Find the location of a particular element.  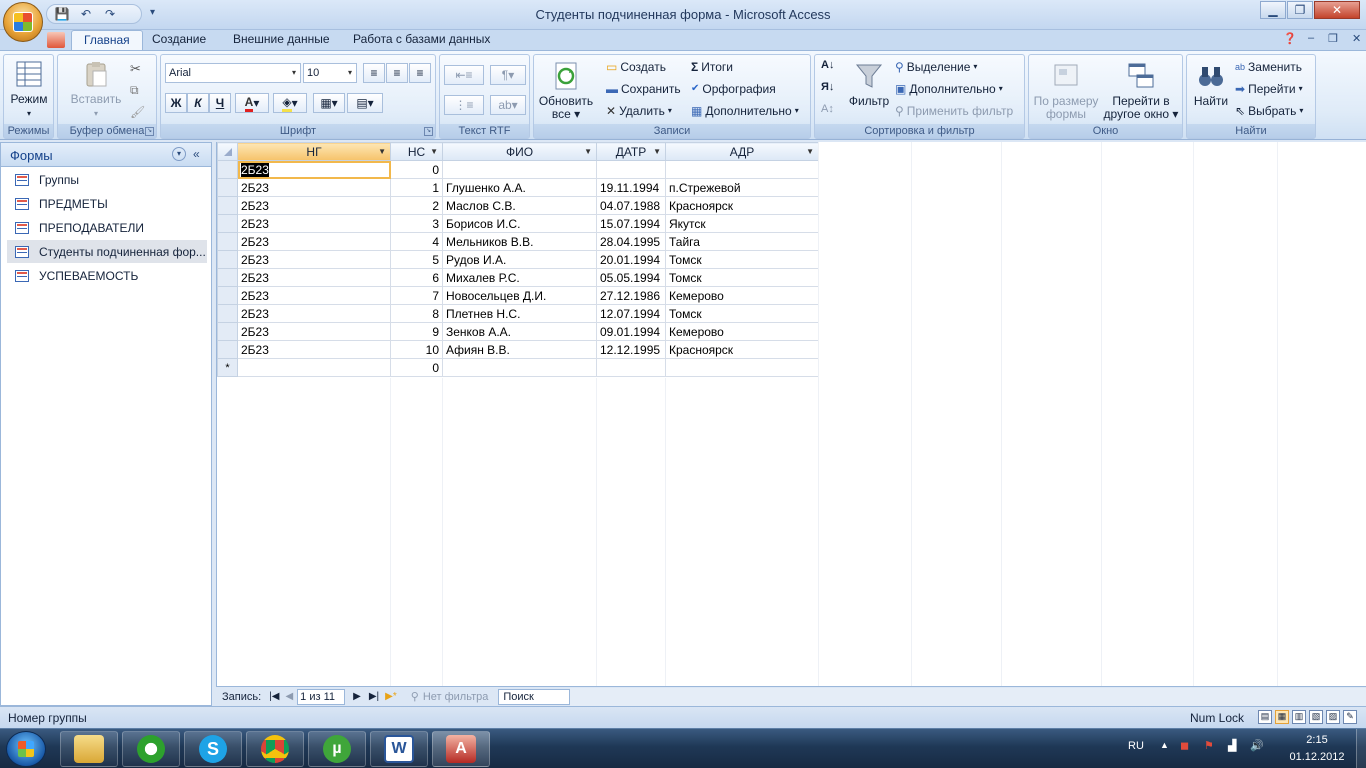

align-center-icon: ≡ is located at coordinates (397, 73).